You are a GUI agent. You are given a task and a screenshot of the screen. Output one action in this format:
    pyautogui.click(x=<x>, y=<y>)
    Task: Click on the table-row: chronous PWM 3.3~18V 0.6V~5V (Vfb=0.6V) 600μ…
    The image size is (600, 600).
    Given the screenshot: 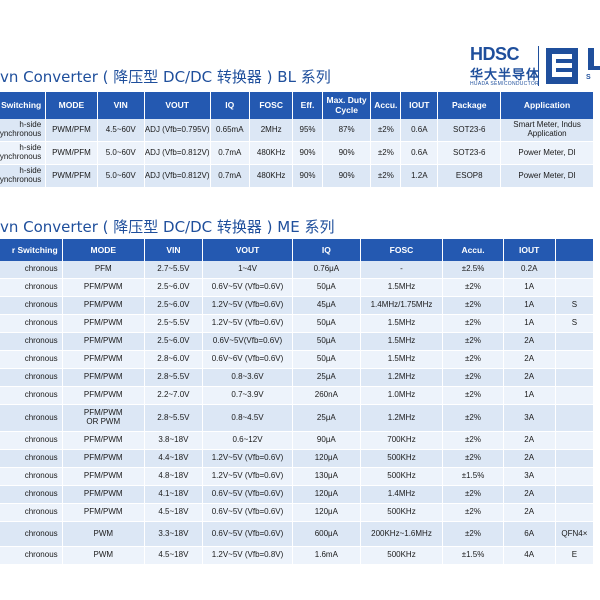 What is the action you would take?
    pyautogui.click(x=297, y=534)
    